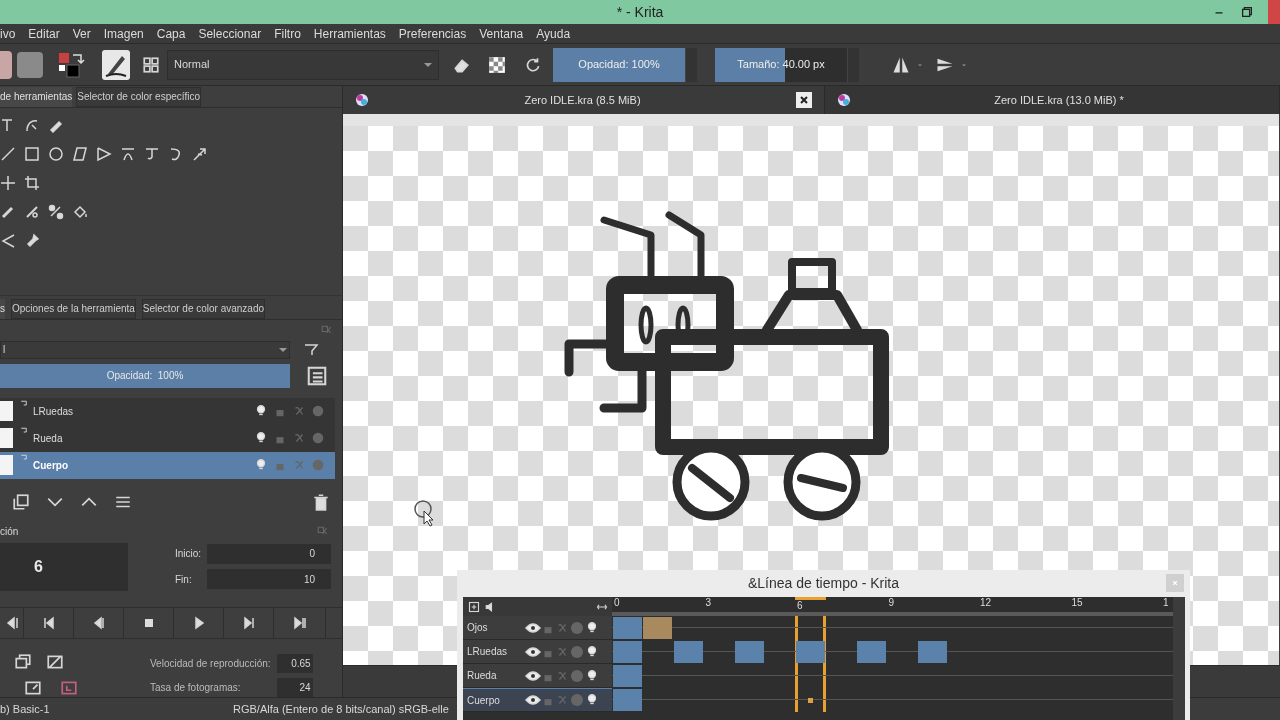 This screenshot has height=720, width=1280. I want to click on menu-item: Herramientas, so click(349, 33).